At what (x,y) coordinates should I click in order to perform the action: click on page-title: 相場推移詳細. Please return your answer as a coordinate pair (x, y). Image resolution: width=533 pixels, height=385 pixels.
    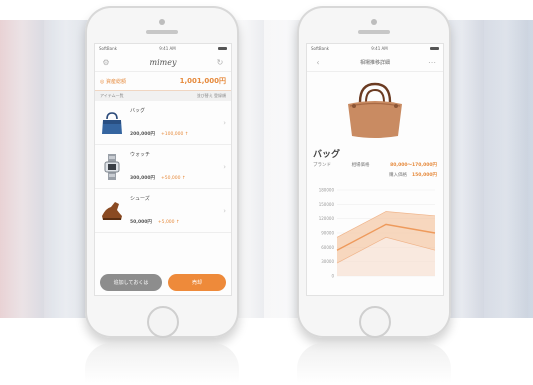
    Looking at the image, I should click on (374, 62).